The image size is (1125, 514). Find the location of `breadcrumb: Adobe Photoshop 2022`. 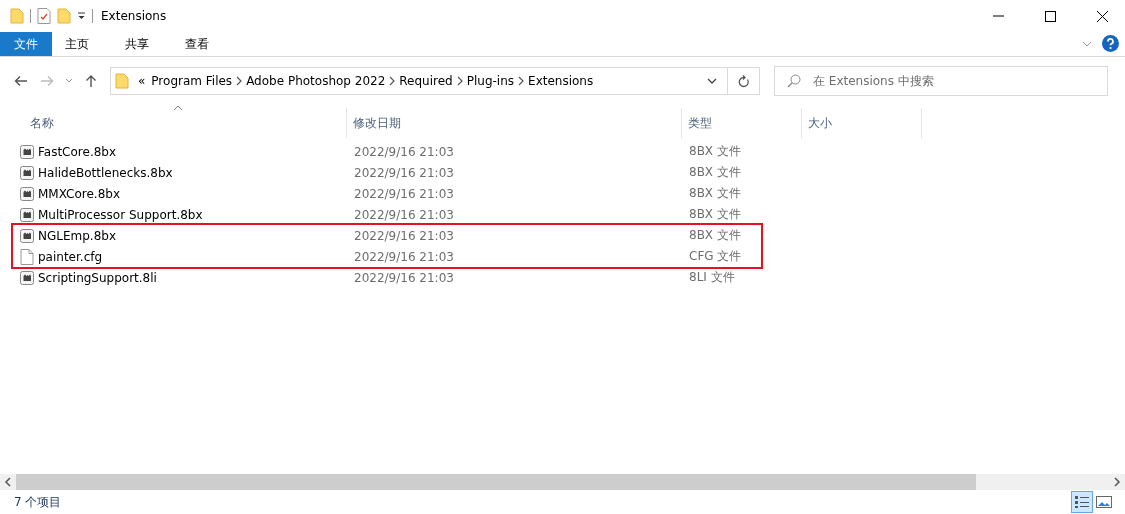

breadcrumb: Adobe Photoshop 2022 is located at coordinates (316, 81).